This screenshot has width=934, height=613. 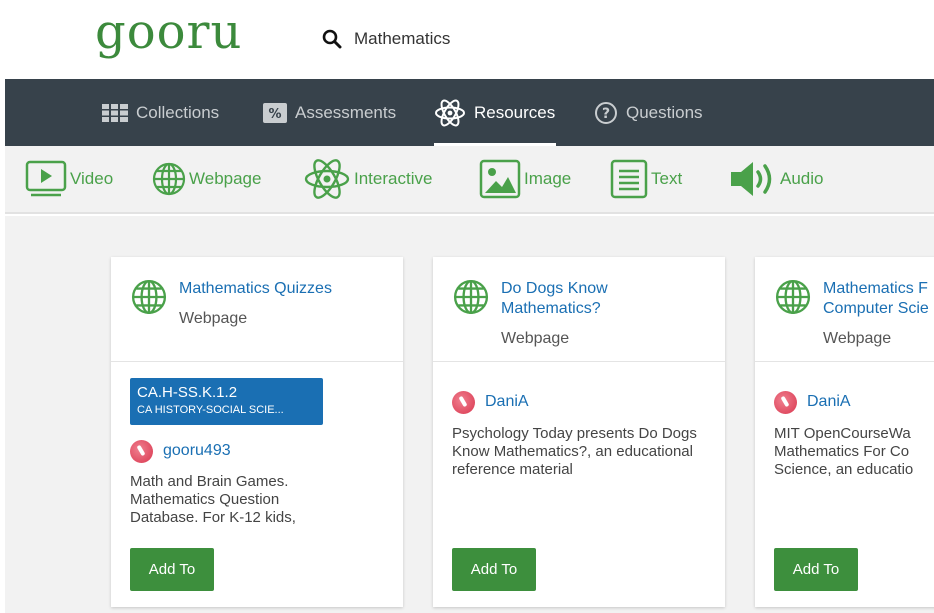 What do you see at coordinates (393, 178) in the screenshot?
I see `filter-interactive-label: Interactive` at bounding box center [393, 178].